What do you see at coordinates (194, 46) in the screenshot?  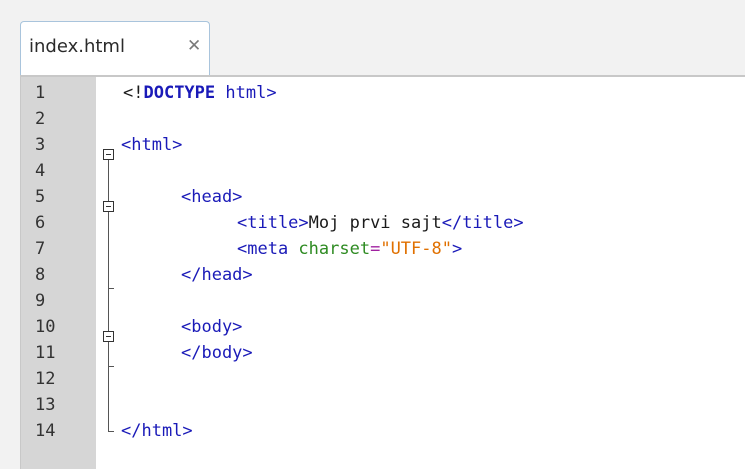 I see `close-icon: ✕` at bounding box center [194, 46].